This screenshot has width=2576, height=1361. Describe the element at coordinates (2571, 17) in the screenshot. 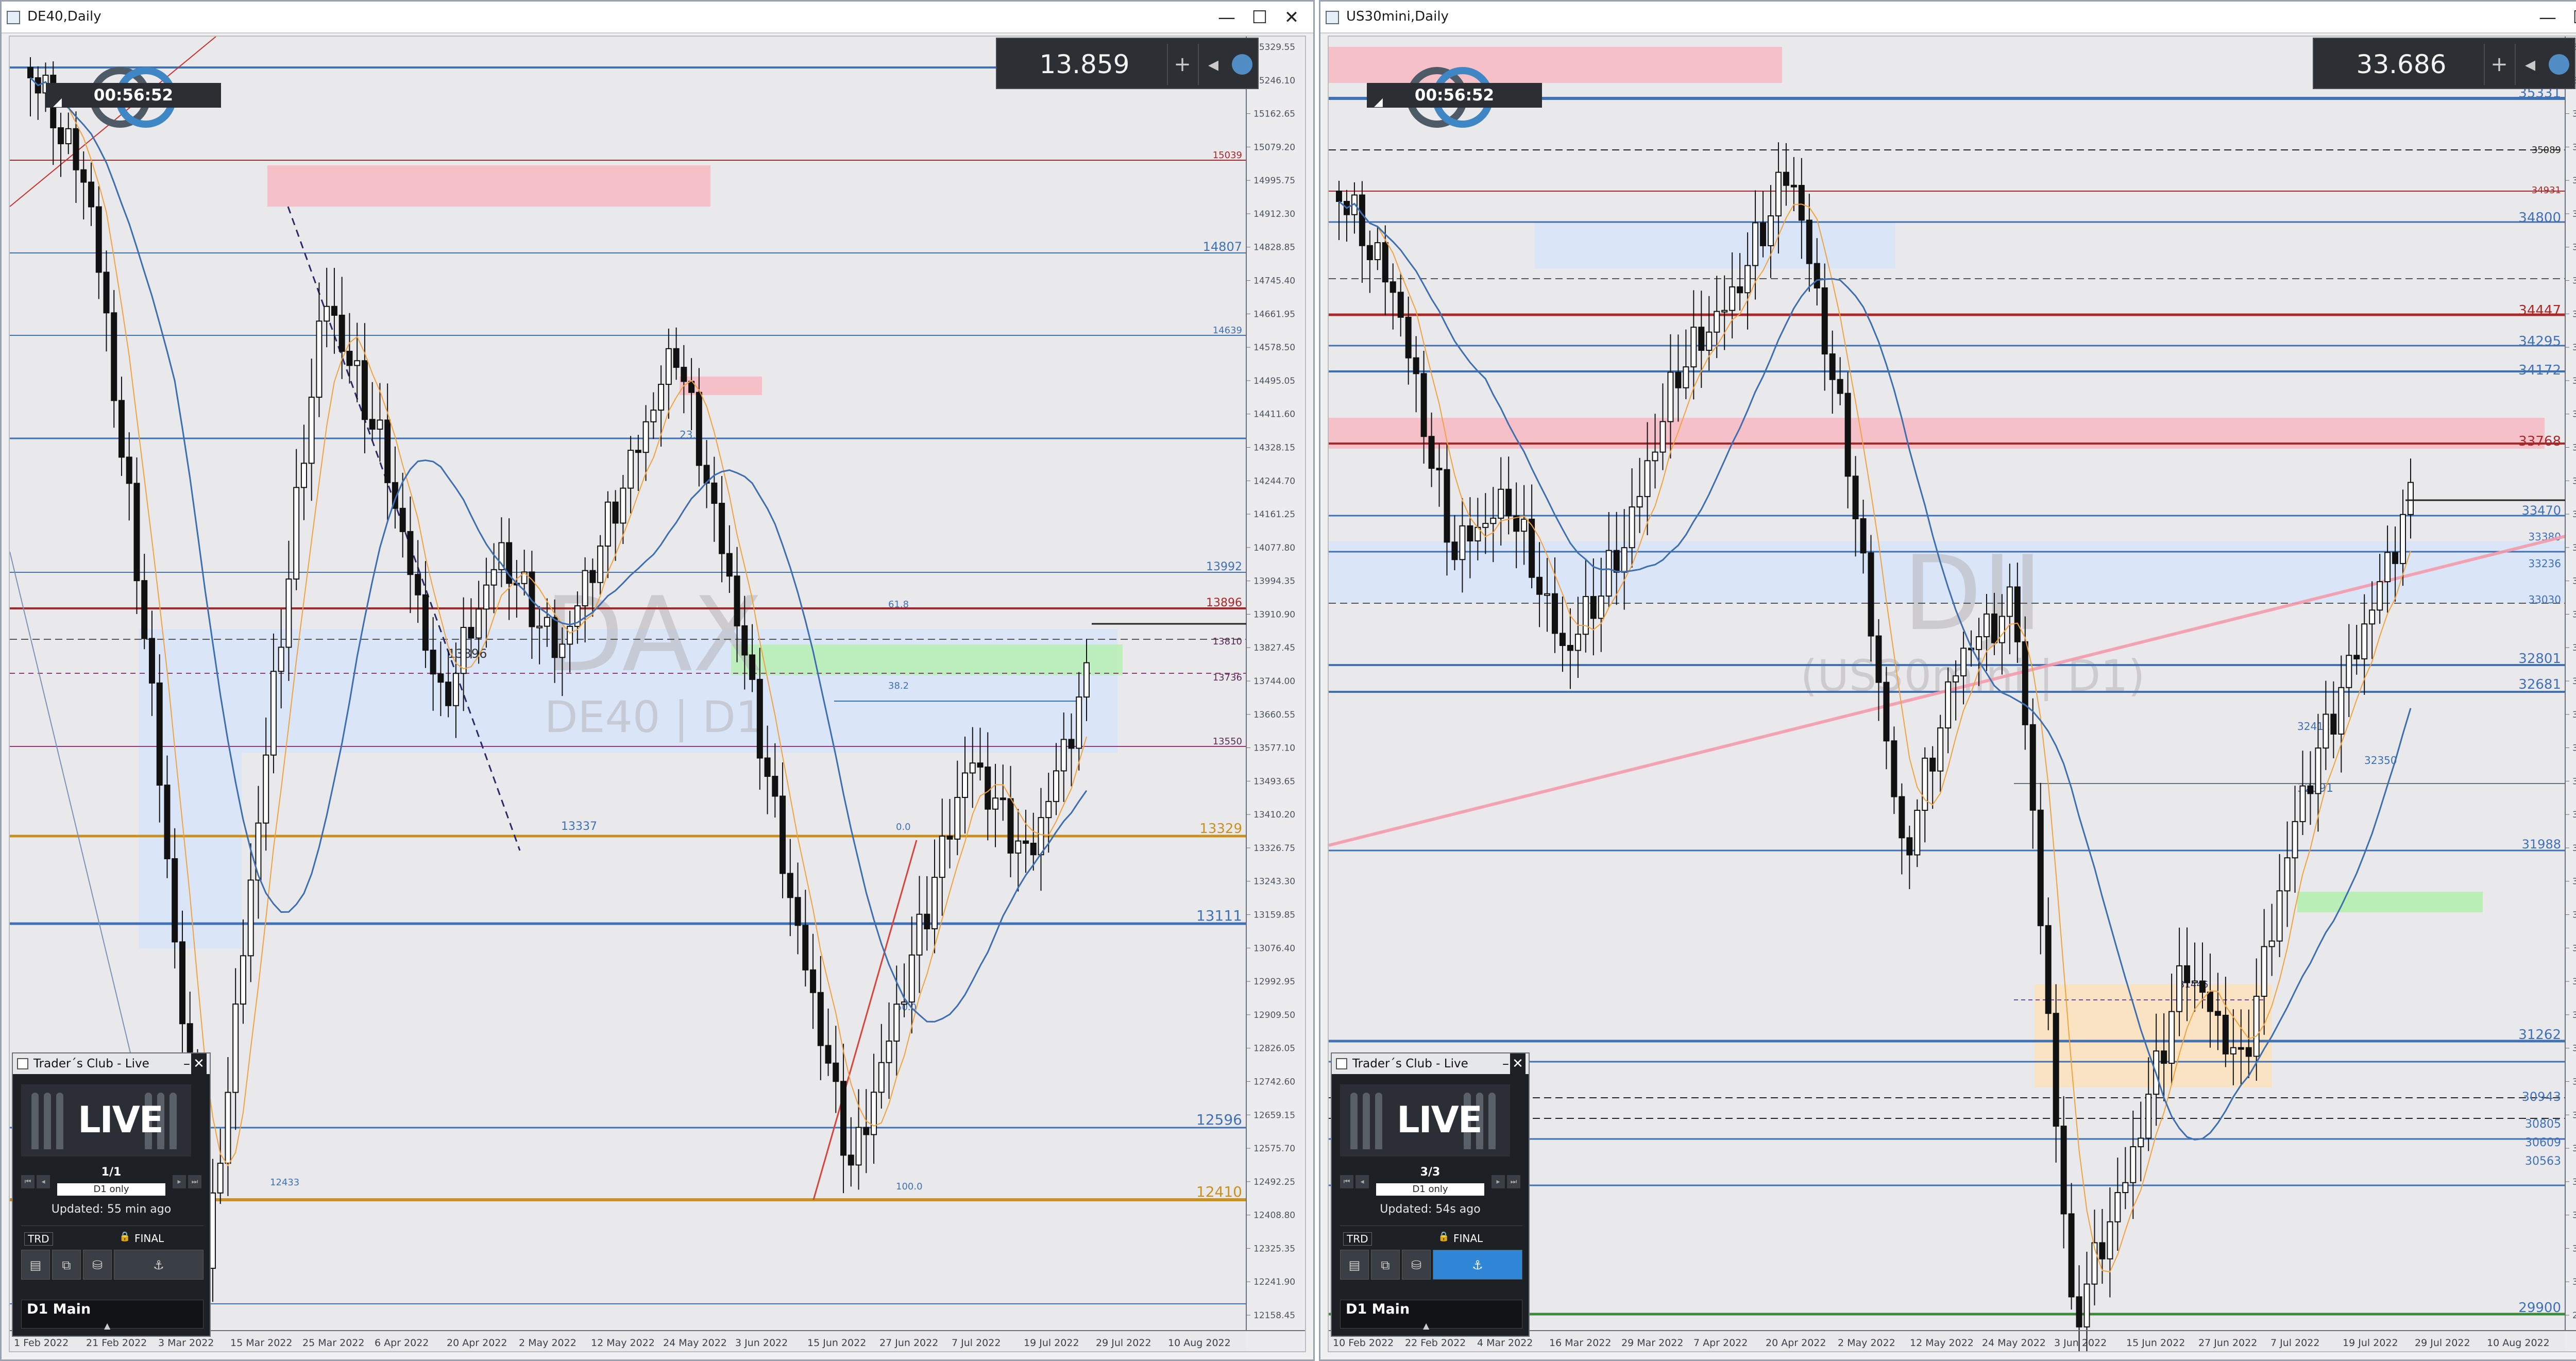

I see `right-maximize-button: ☐` at that location.